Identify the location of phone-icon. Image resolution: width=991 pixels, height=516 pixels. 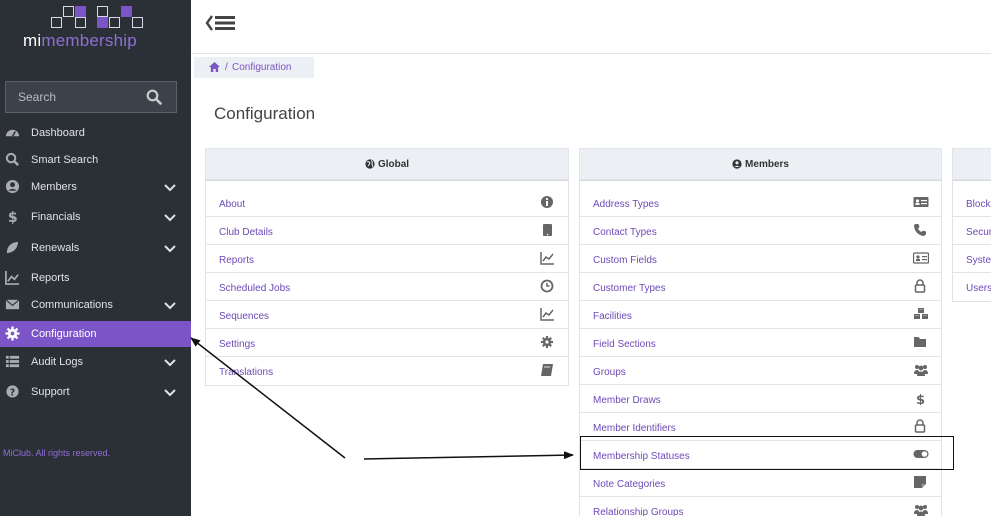
(920, 230).